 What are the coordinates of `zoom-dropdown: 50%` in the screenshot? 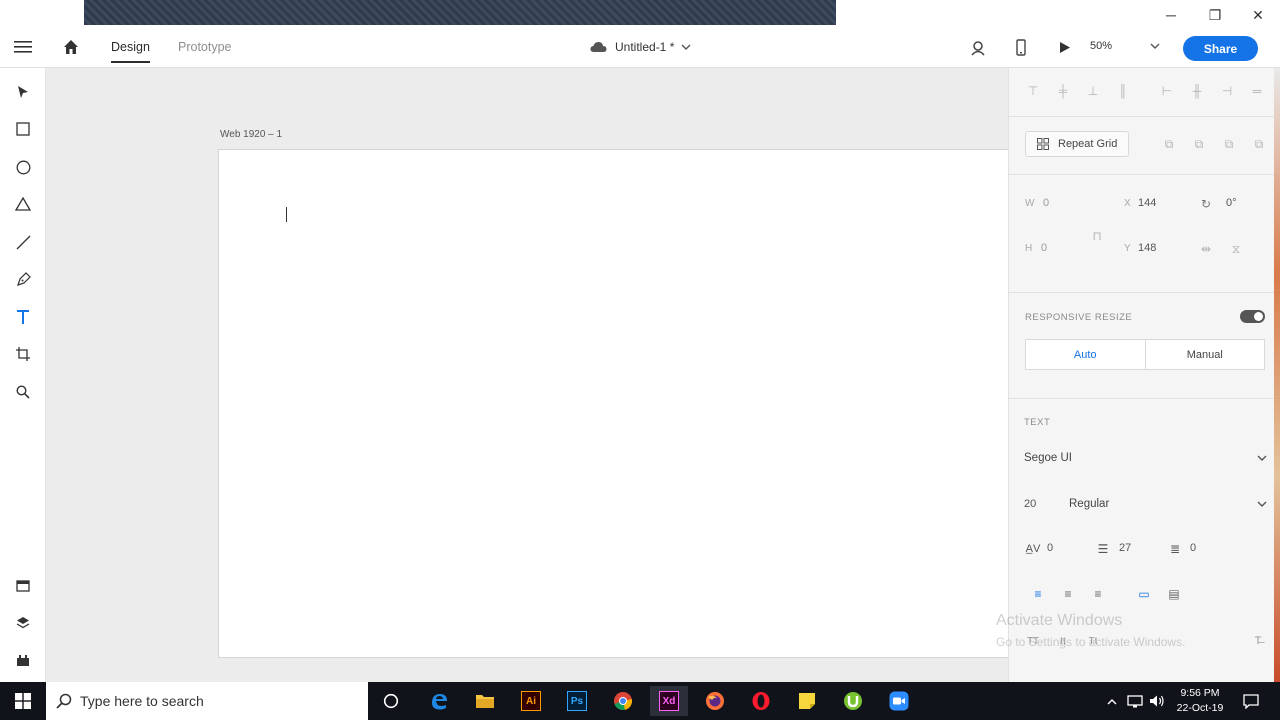 It's located at (1125, 46).